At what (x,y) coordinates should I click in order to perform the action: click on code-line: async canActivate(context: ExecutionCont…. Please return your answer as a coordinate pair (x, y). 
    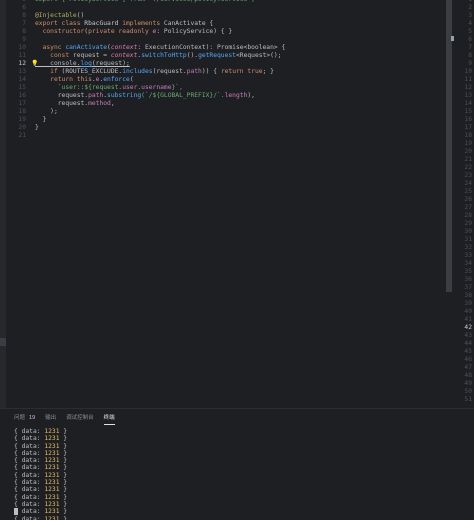
    Looking at the image, I should click on (160, 48).